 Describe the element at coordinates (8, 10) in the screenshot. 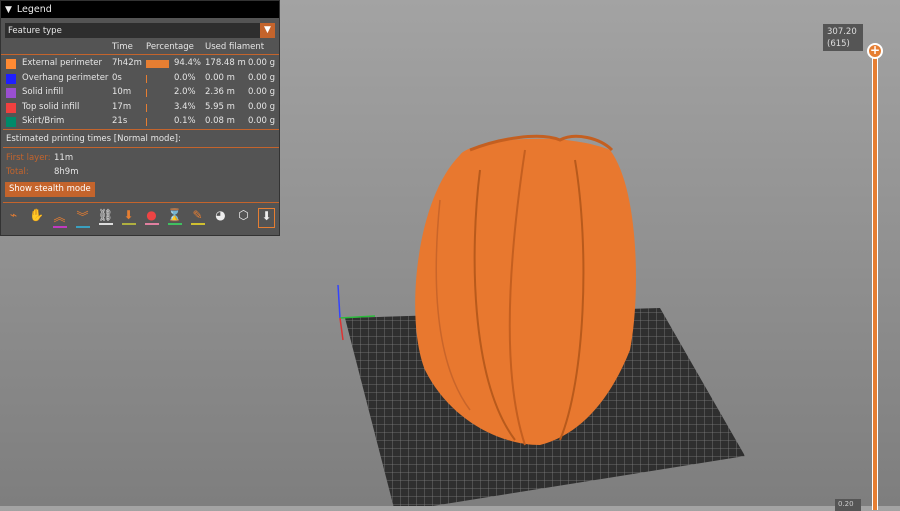

I see `collapse-triangle-icon: ▼` at that location.